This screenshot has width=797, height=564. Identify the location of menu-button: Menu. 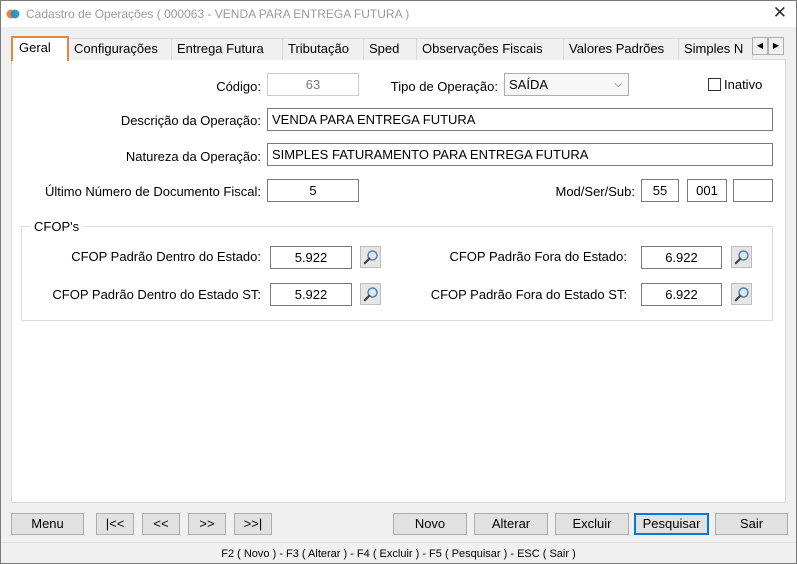
(47, 524).